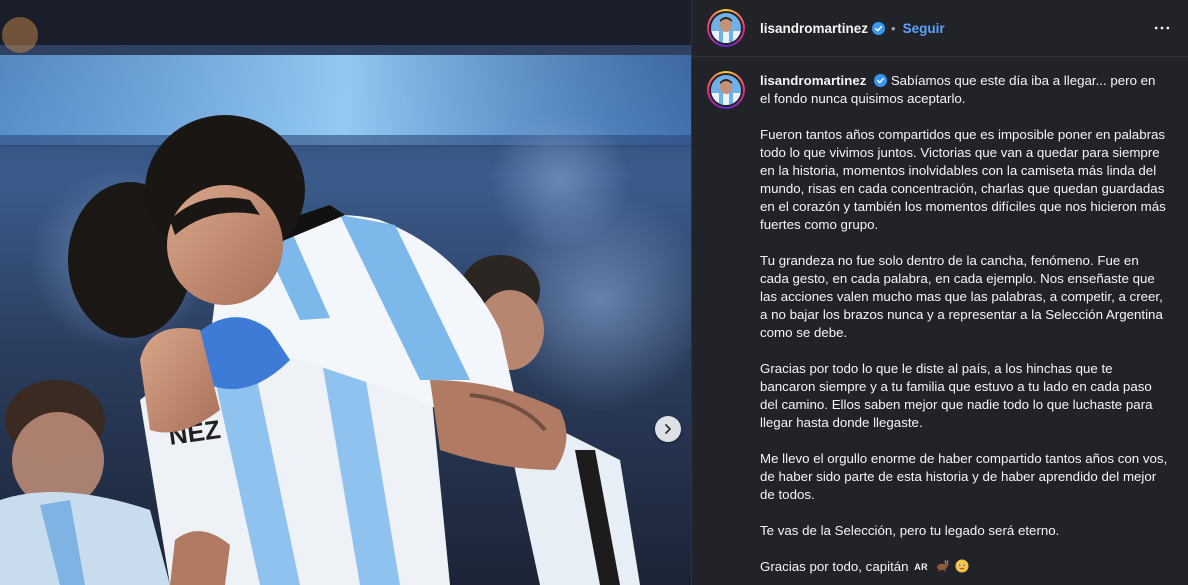  I want to click on avatar, so click(726, 28).